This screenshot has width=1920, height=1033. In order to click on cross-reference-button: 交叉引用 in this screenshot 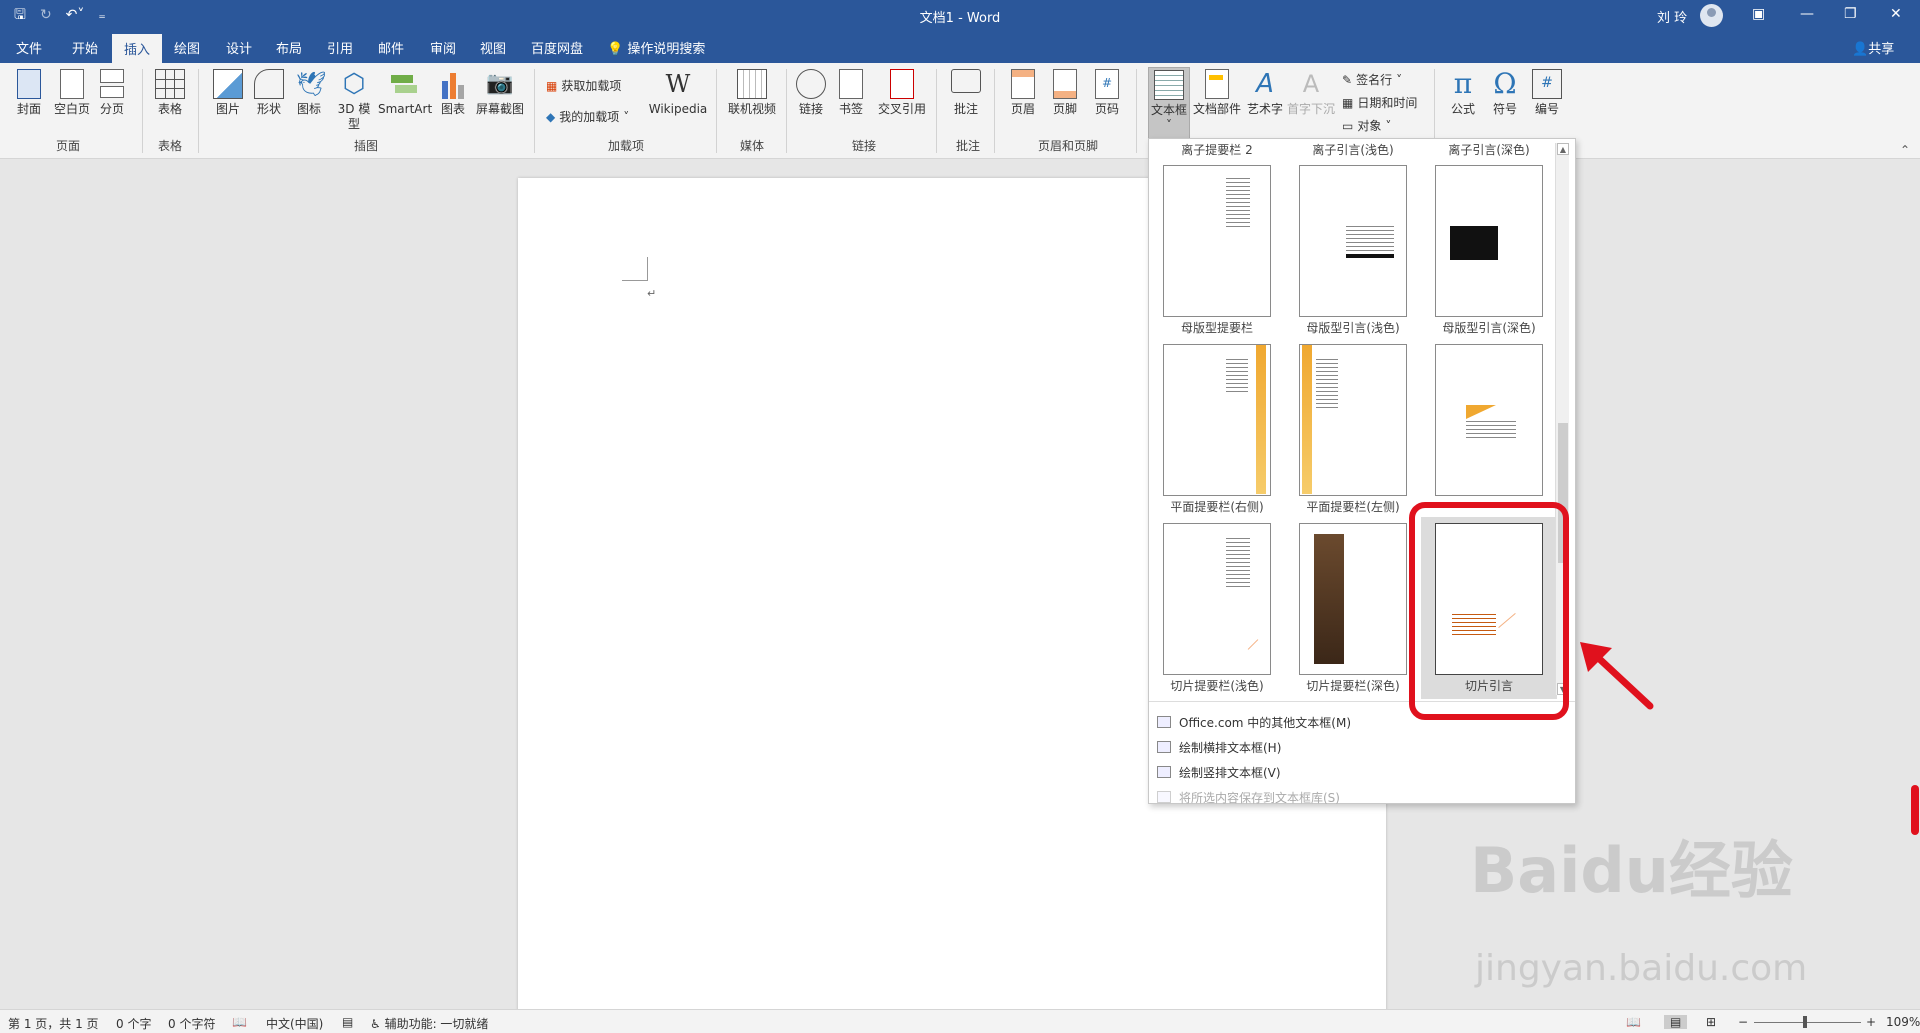, I will do `click(902, 93)`.